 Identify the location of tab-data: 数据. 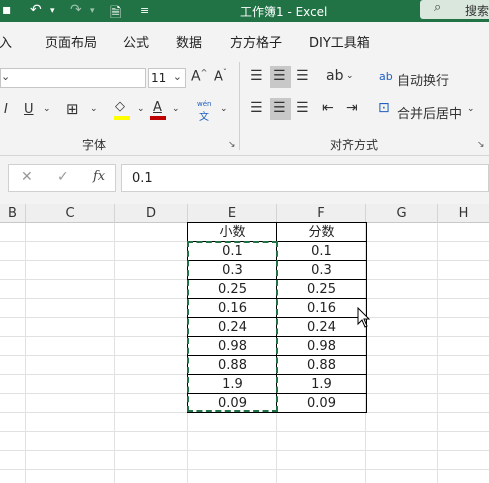
(189, 41).